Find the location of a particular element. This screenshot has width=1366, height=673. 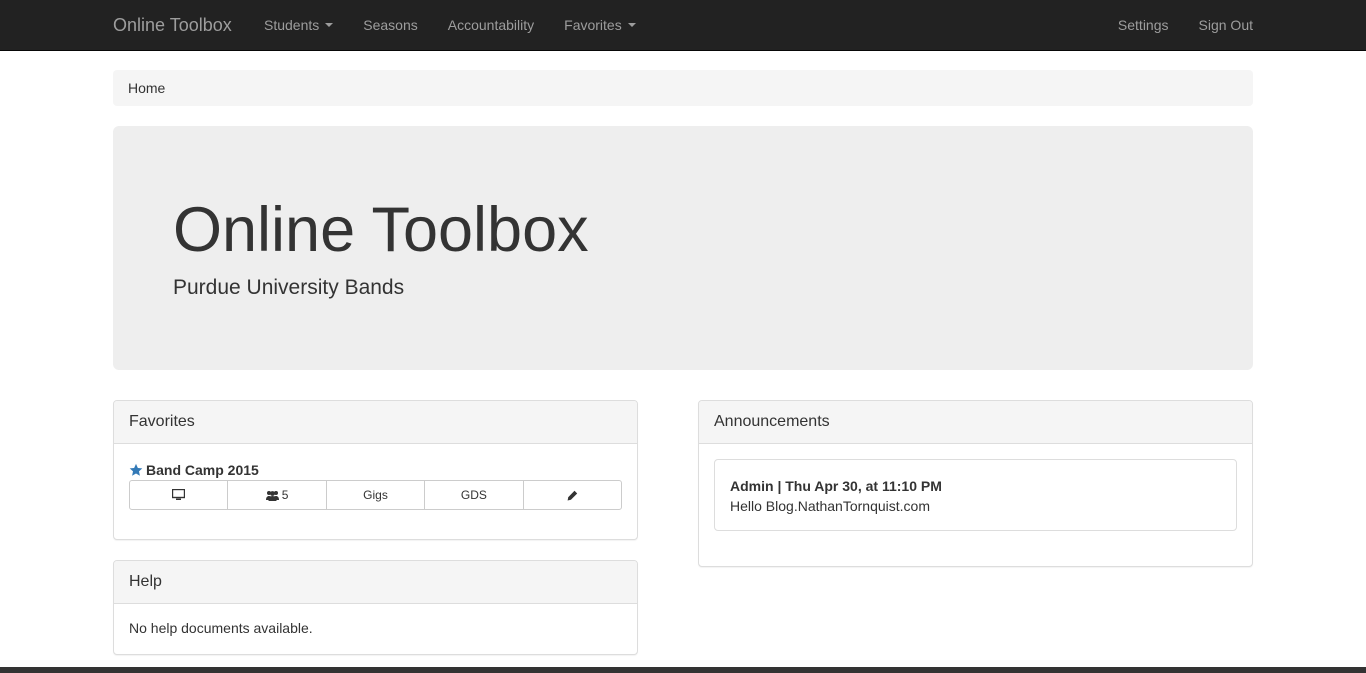

nav-item-accountability: Accountability is located at coordinates (491, 25).